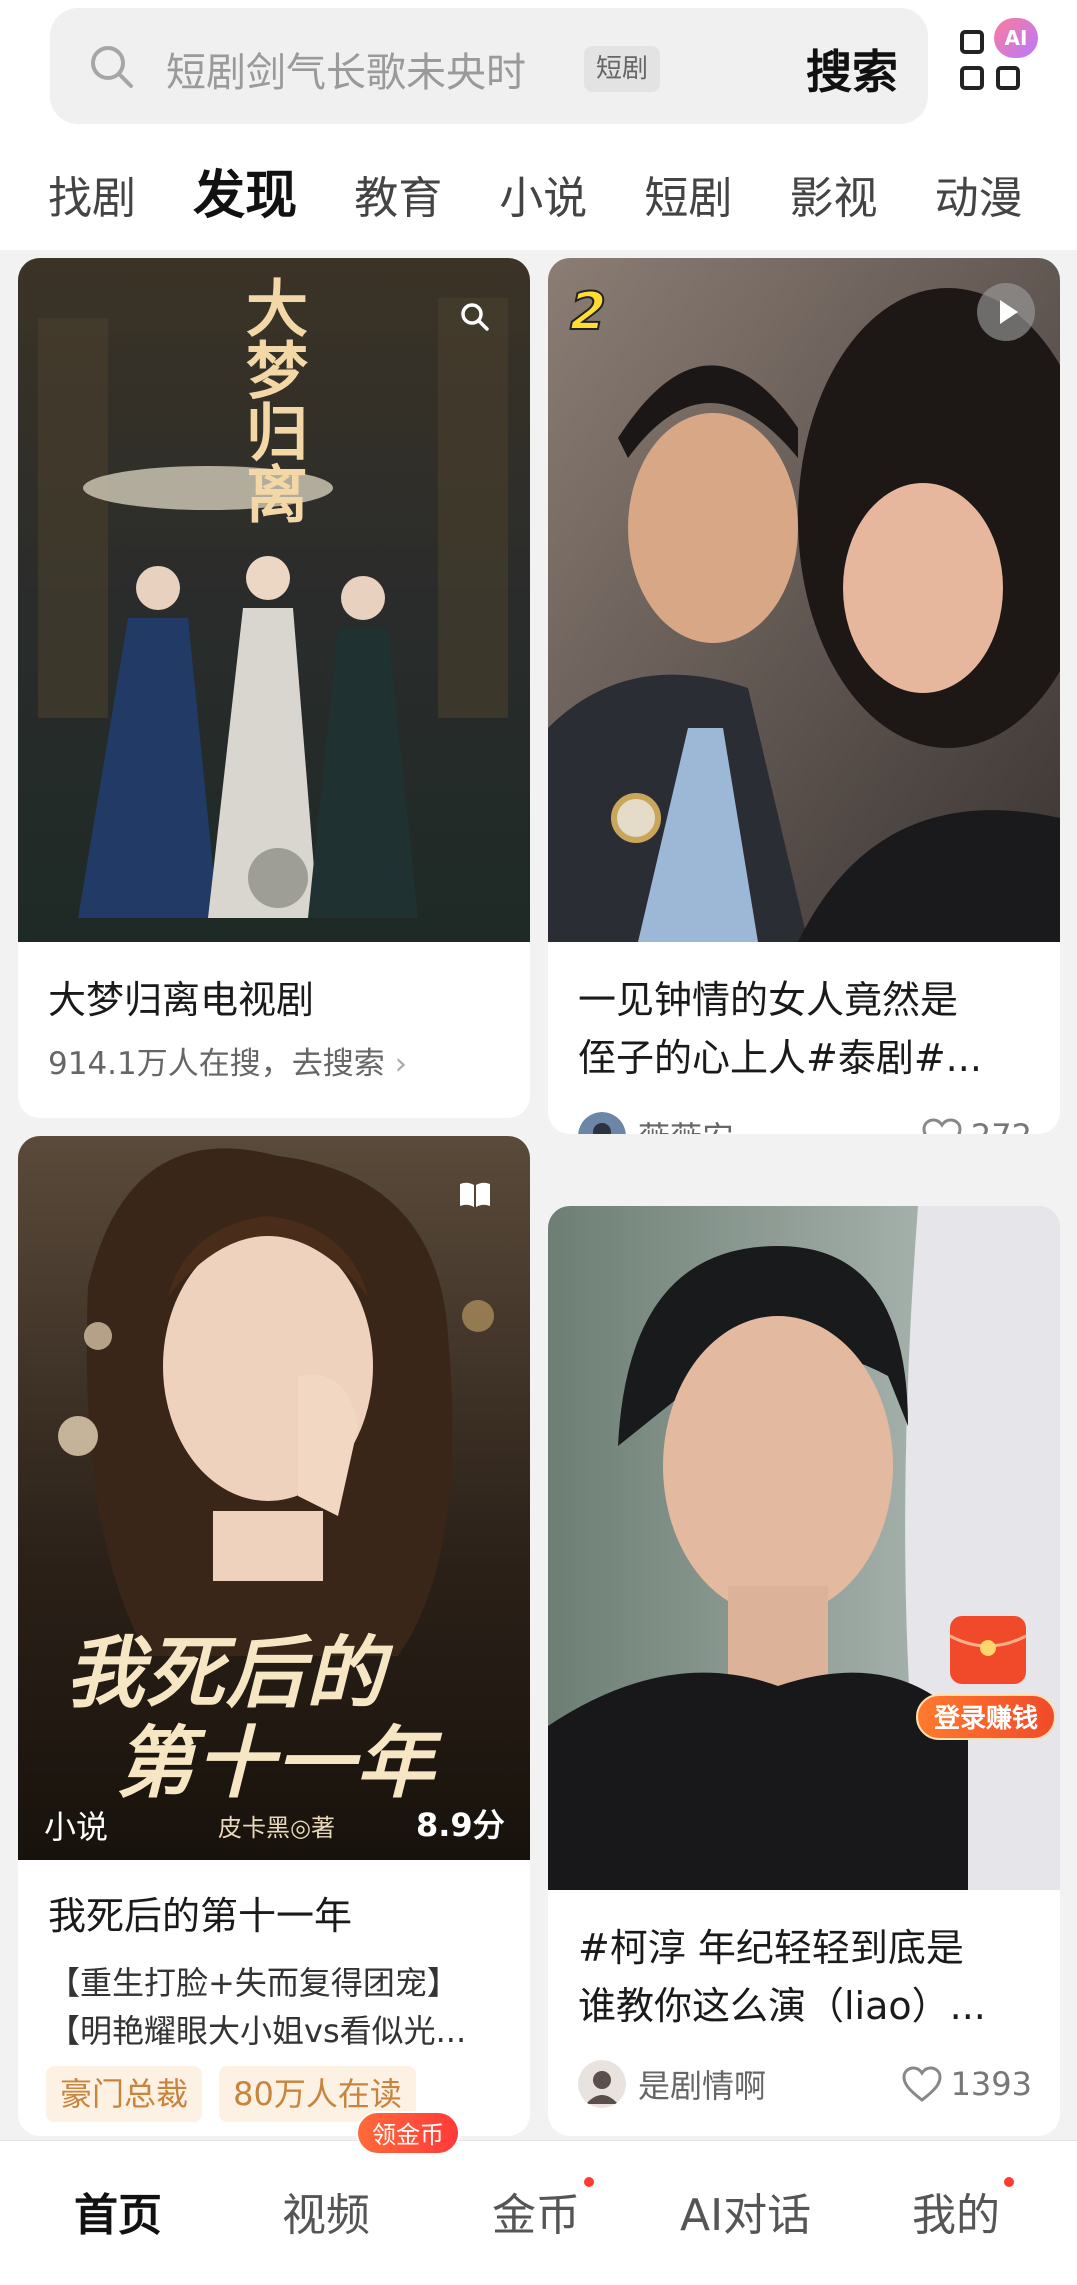 This screenshot has height=2285, width=1077. Describe the element at coordinates (999, 59) in the screenshot. I see `apps-grid-button: AI` at that location.